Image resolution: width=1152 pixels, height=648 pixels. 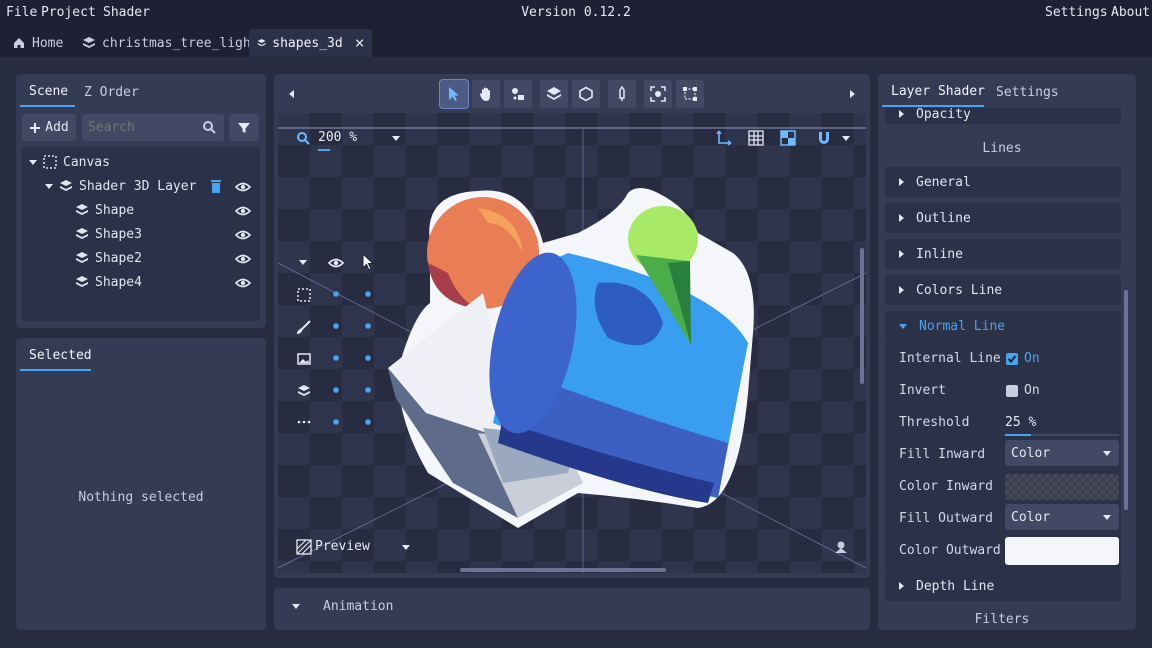 I want to click on tree-item-shape4: Shape4, so click(x=108, y=282).